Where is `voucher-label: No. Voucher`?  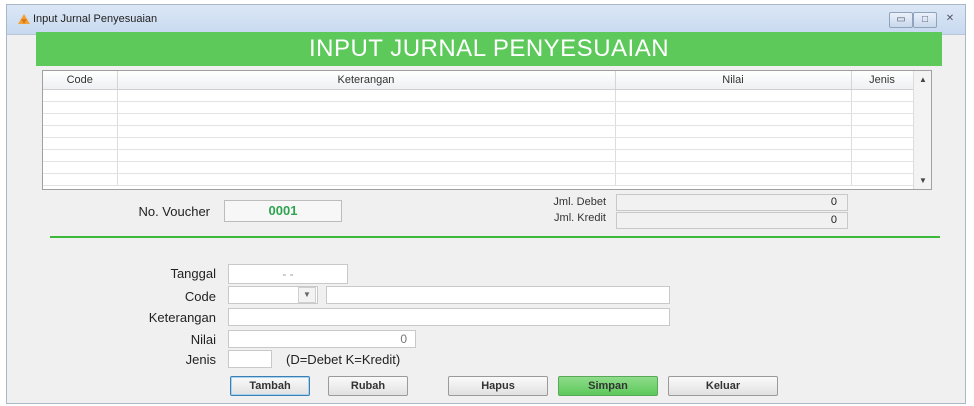 voucher-label: No. Voucher is located at coordinates (174, 211).